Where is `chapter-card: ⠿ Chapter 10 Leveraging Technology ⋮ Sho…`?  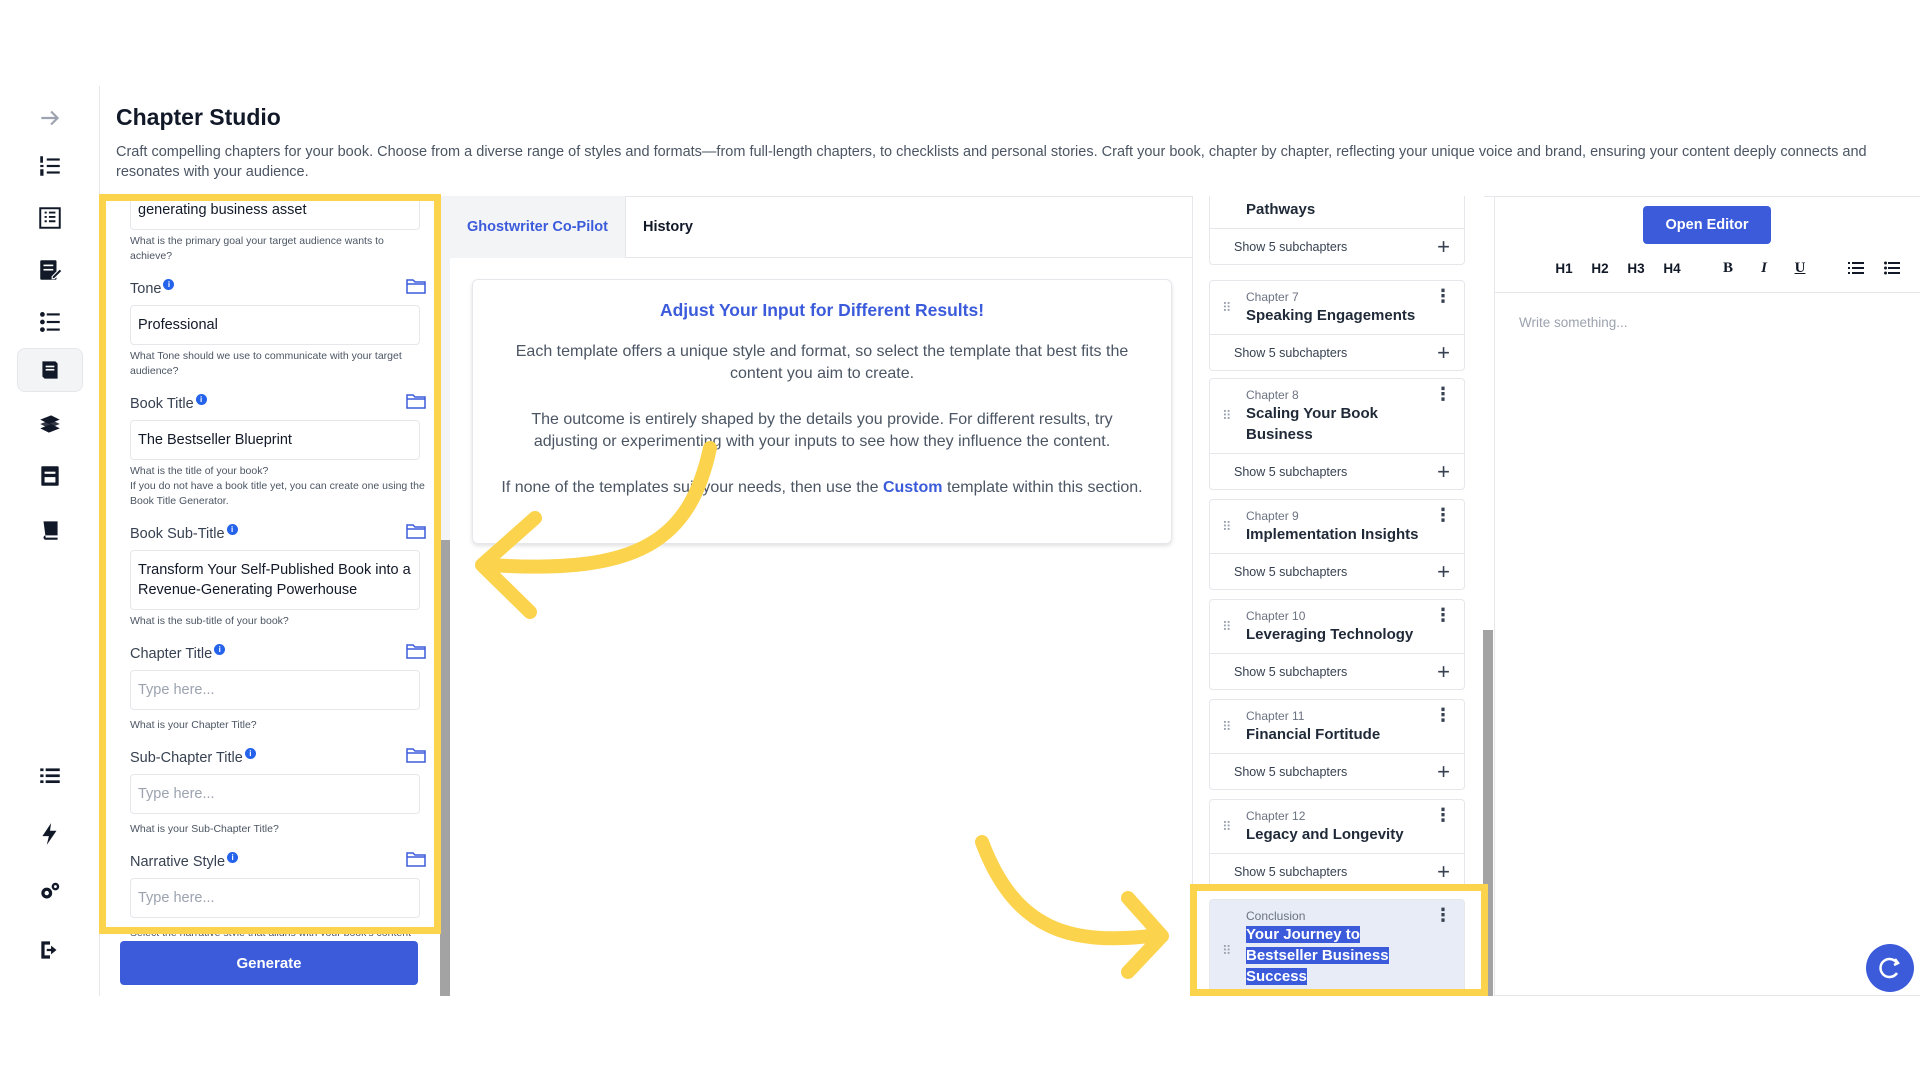
chapter-card: ⠿ Chapter 10 Leveraging Technology ⋮ Sho… is located at coordinates (1337, 644).